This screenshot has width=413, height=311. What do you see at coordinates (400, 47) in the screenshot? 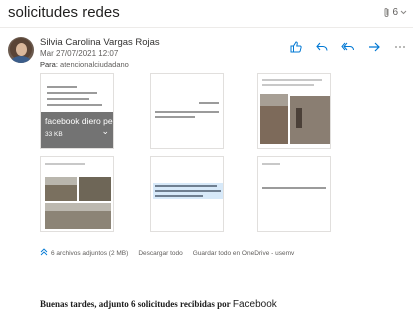
I see `more-icon` at bounding box center [400, 47].